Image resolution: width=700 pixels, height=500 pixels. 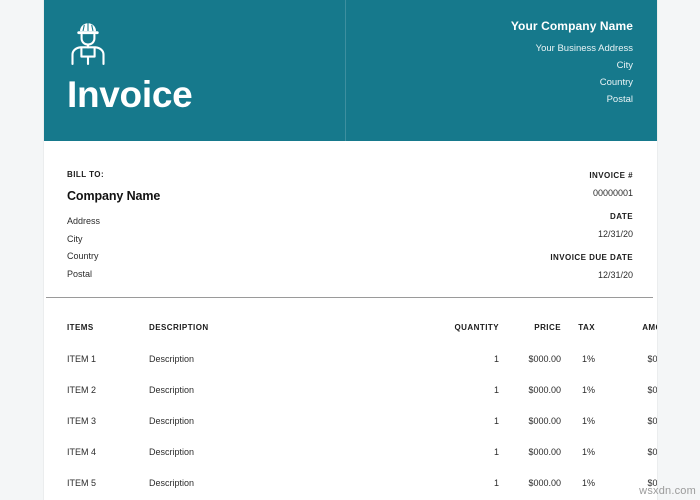 What do you see at coordinates (584, 48) in the screenshot?
I see `company-address-line: Your Business Address` at bounding box center [584, 48].